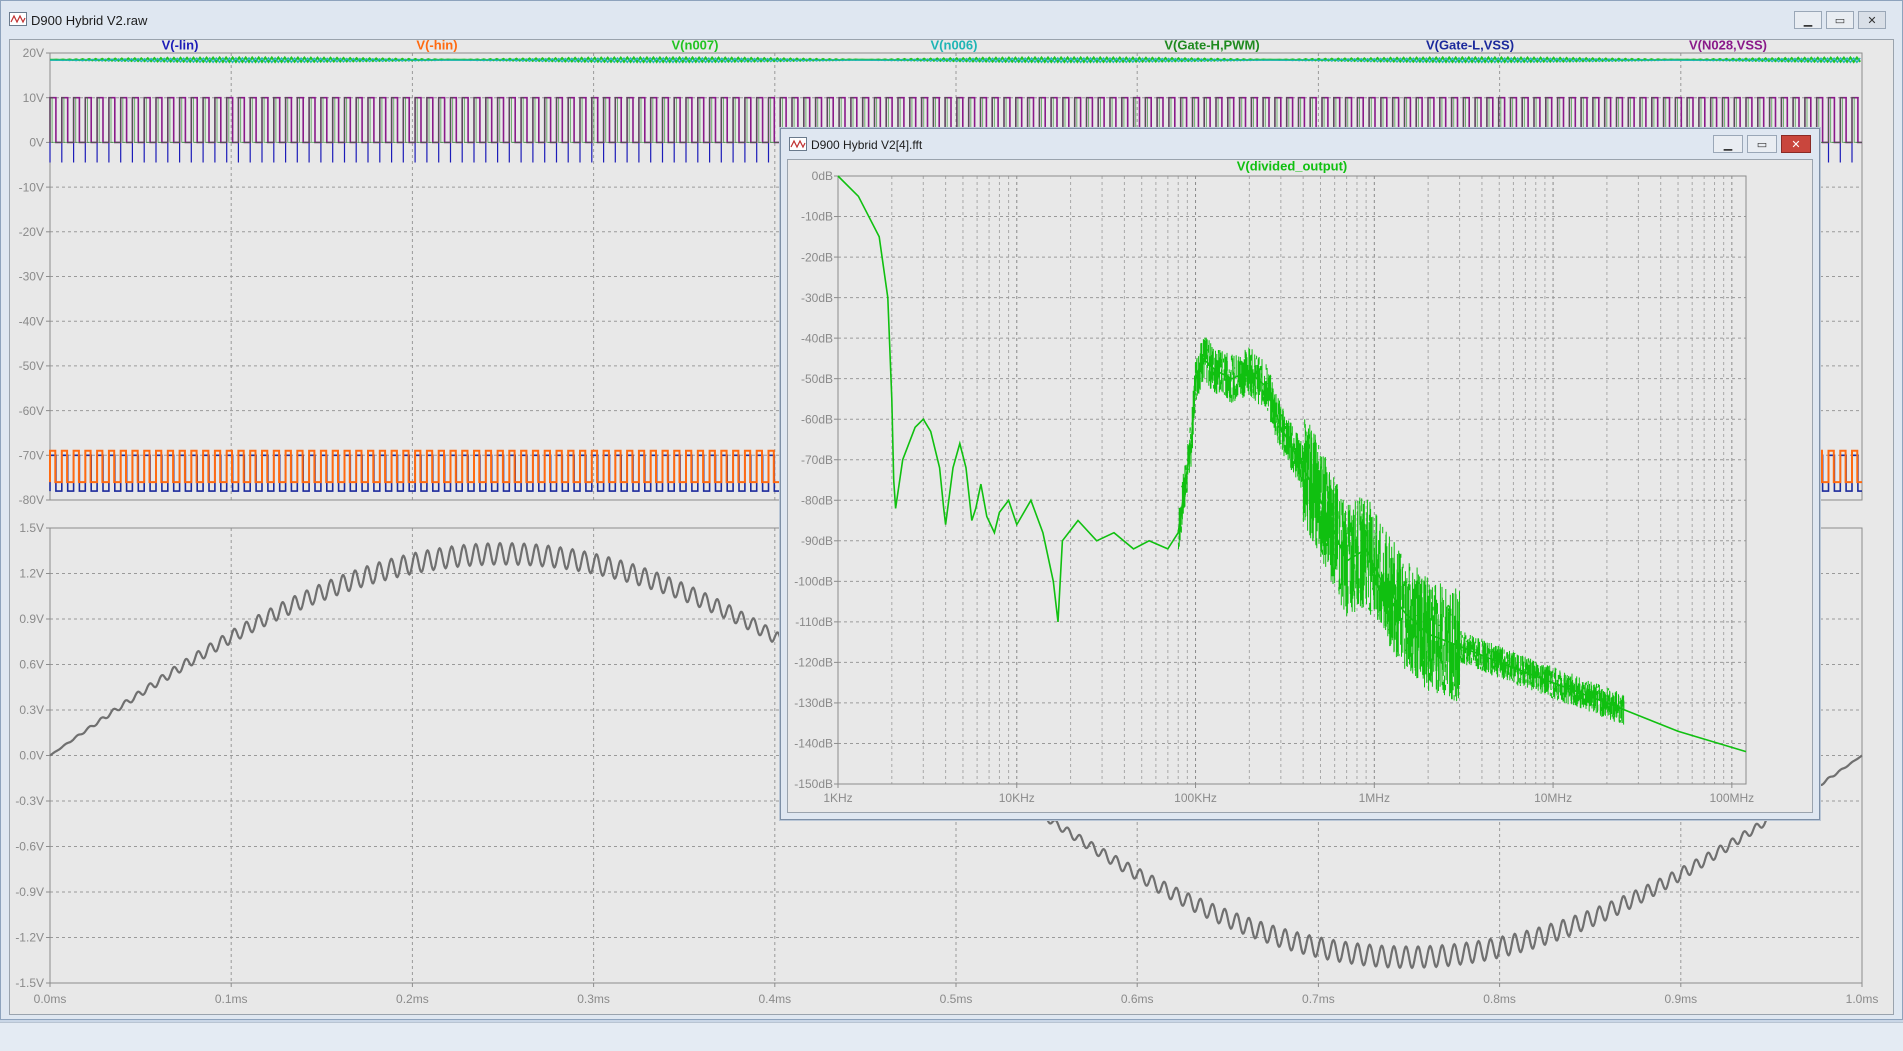 This screenshot has width=1903, height=1051. Describe the element at coordinates (1796, 144) in the screenshot. I see `fft-close-button: ✕` at that location.